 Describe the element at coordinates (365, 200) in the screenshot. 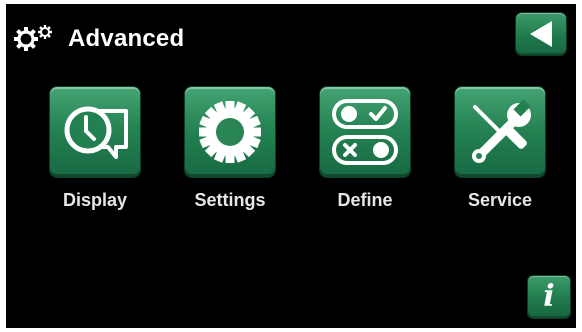

I see `define-label: Define` at that location.